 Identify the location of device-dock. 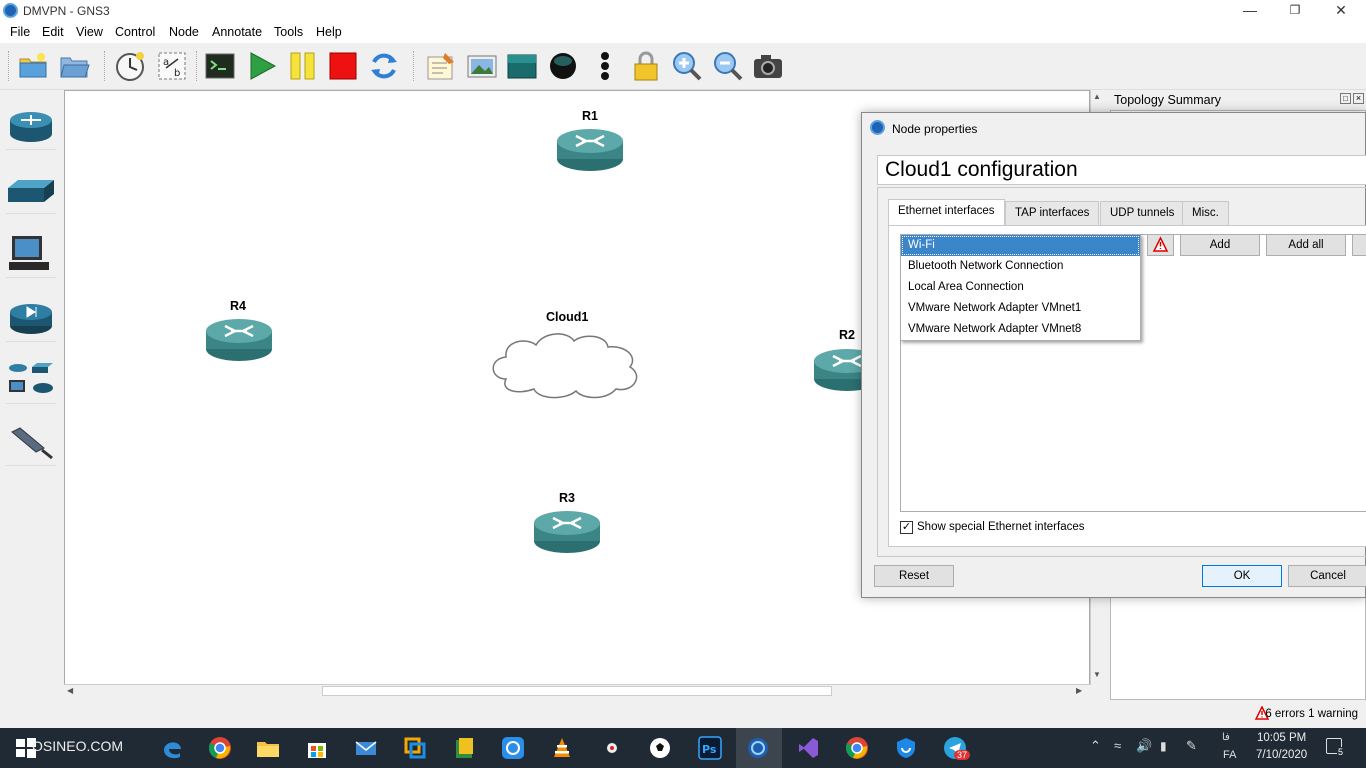
(30, 395).